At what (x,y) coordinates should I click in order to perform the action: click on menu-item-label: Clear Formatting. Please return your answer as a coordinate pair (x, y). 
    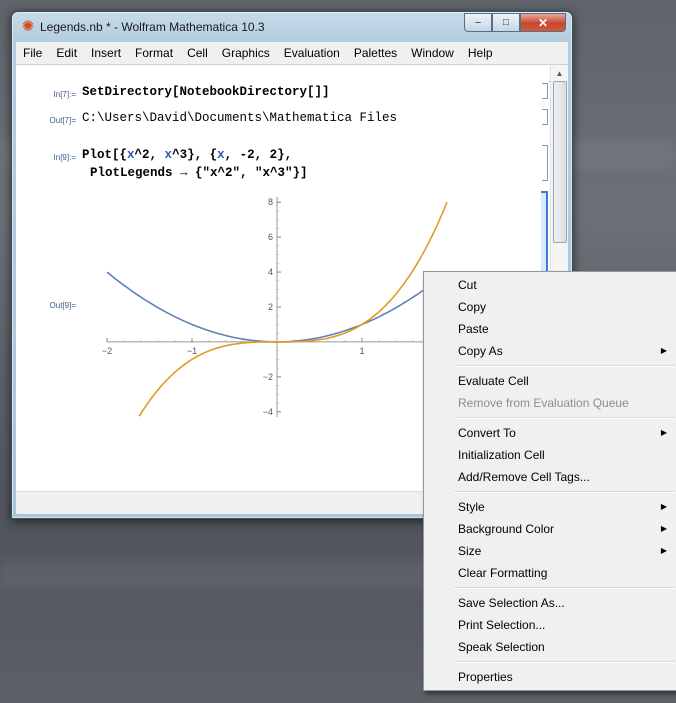
    Looking at the image, I should click on (503, 573).